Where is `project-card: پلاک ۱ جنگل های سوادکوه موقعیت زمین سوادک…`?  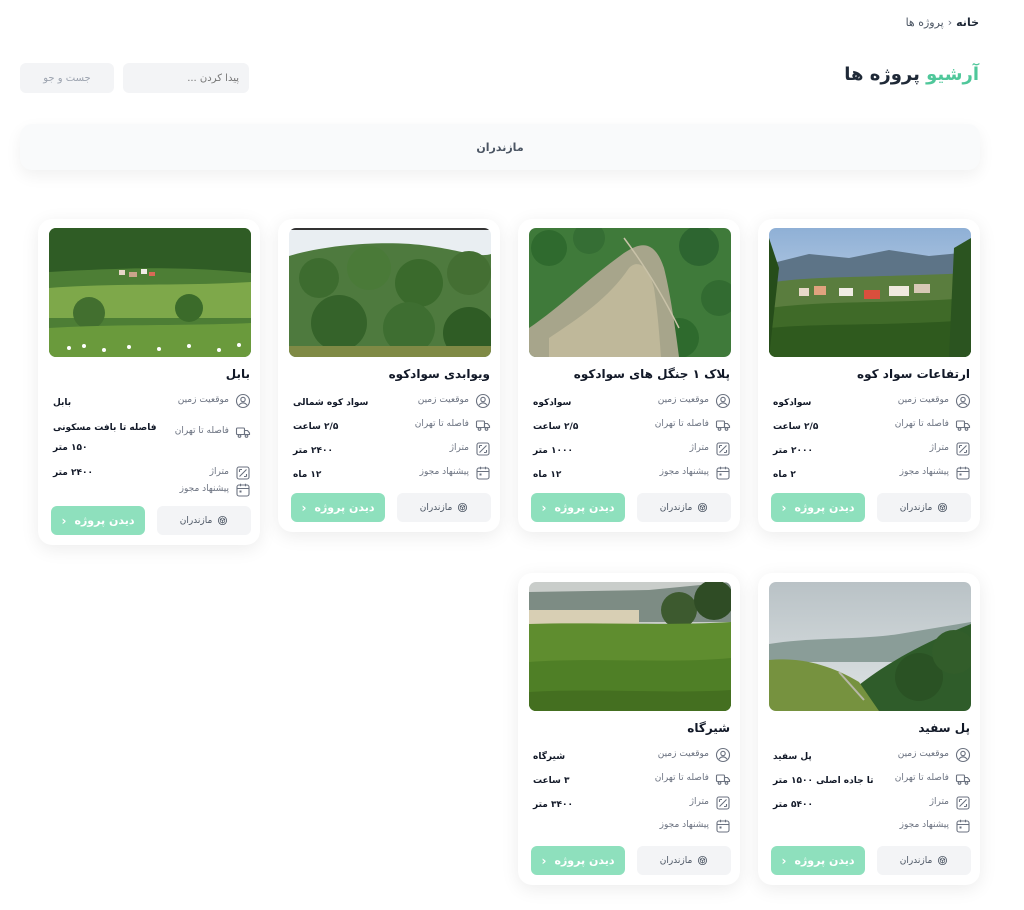
project-card: پلاک ۱ جنگل های سوادکوه موقعیت زمین سوادک… is located at coordinates (629, 375).